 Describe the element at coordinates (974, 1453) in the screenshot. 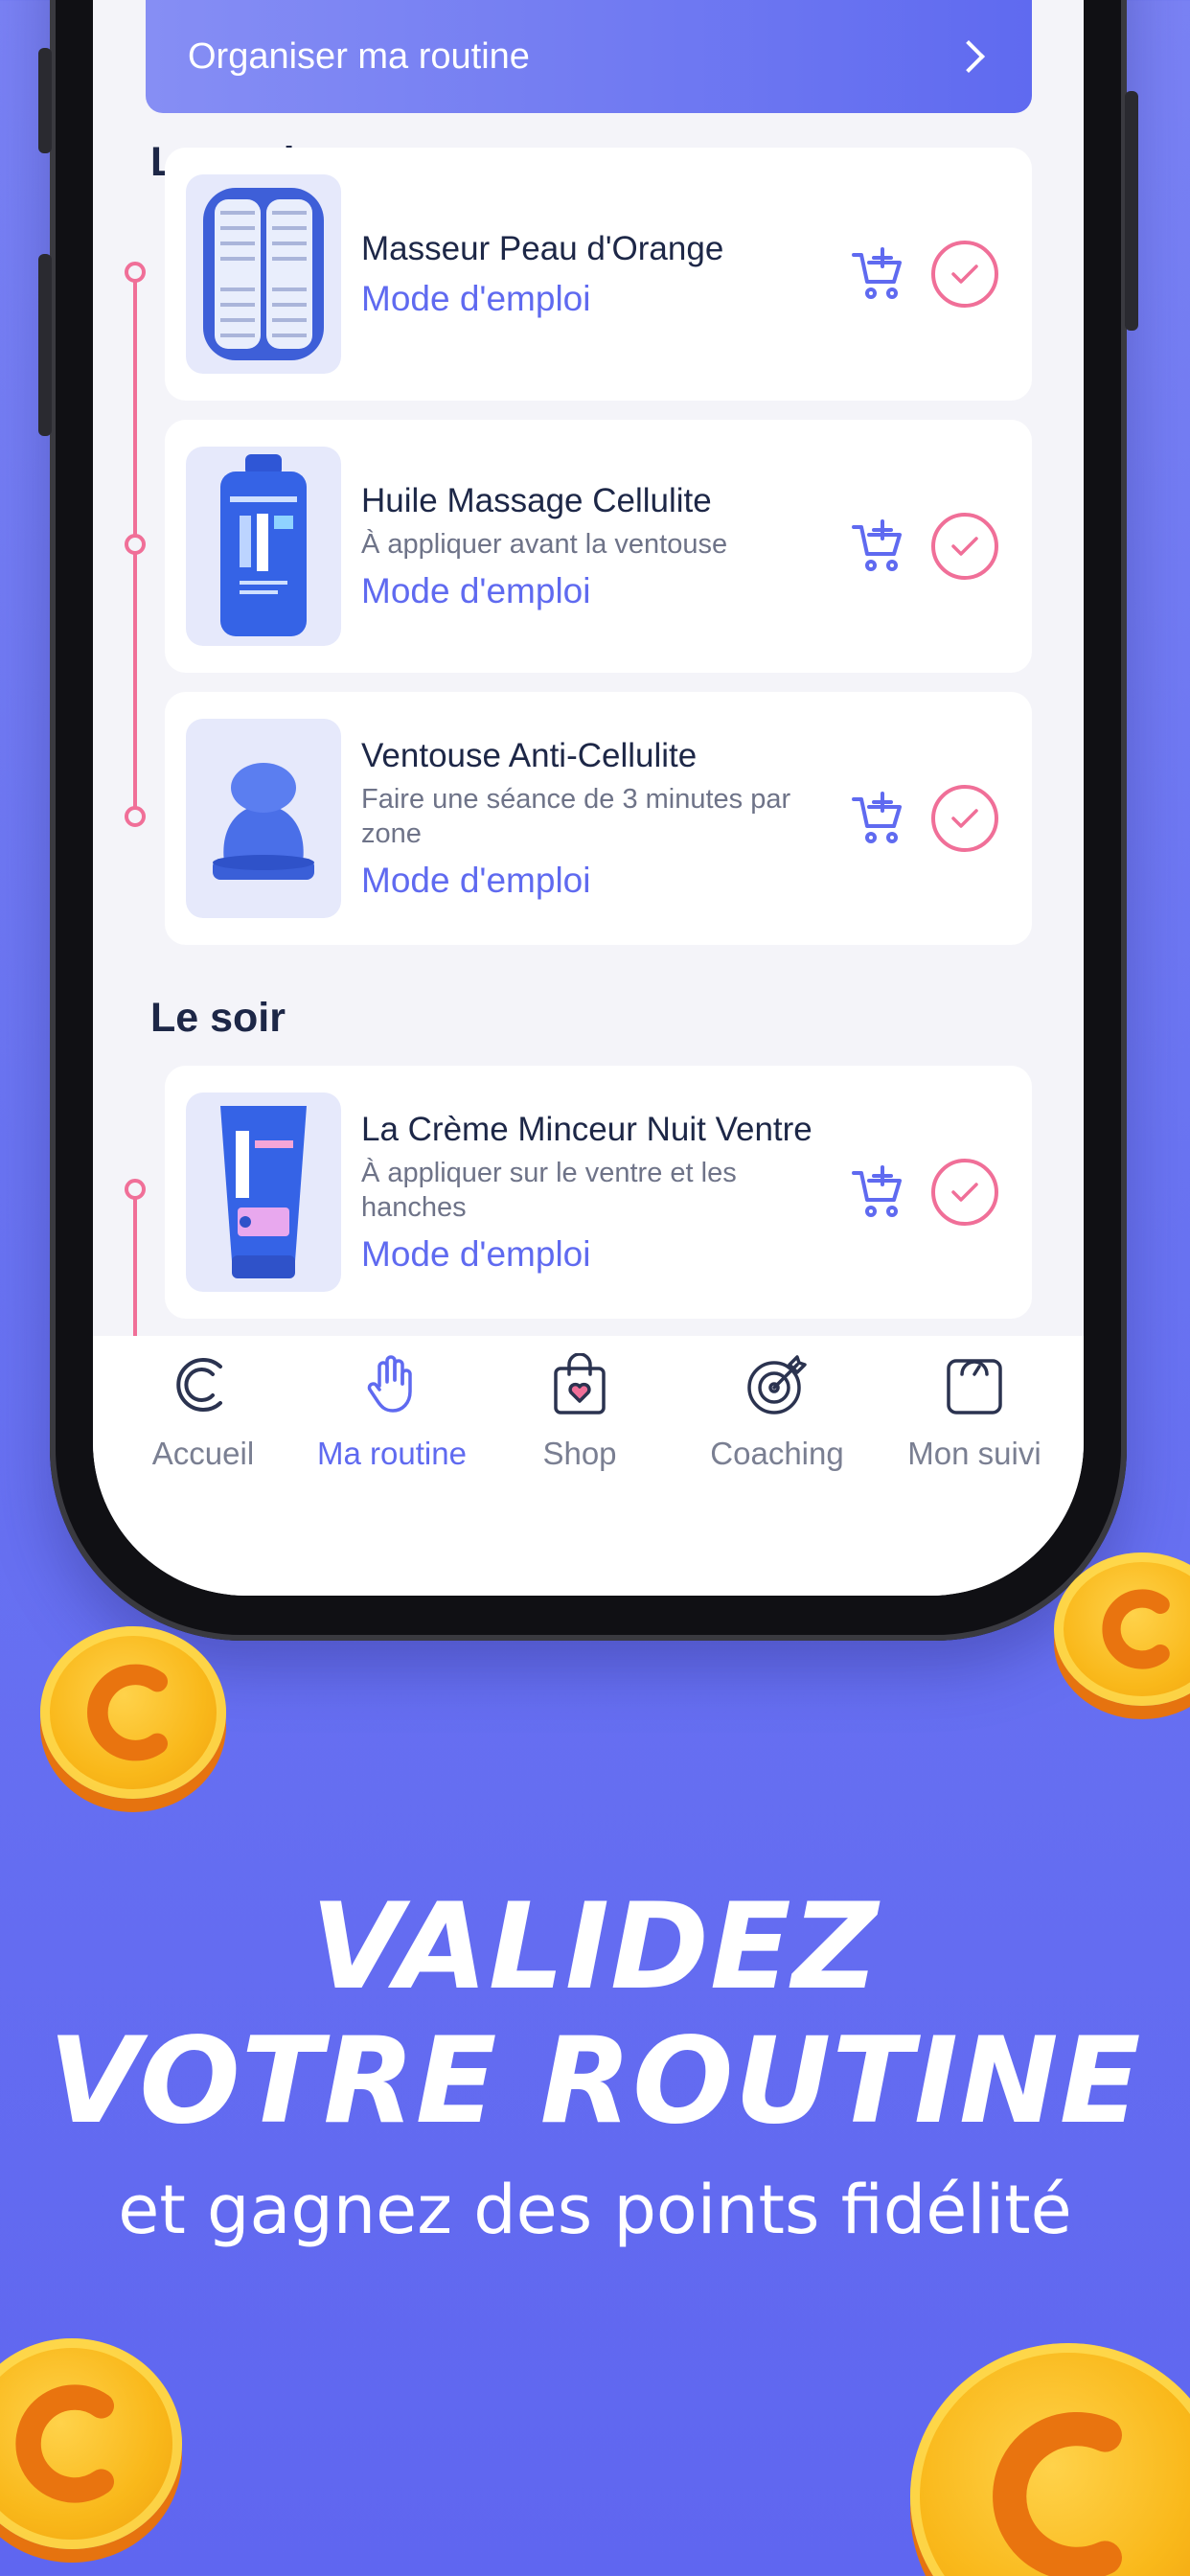

I see `tab-label: Mon suivi` at that location.